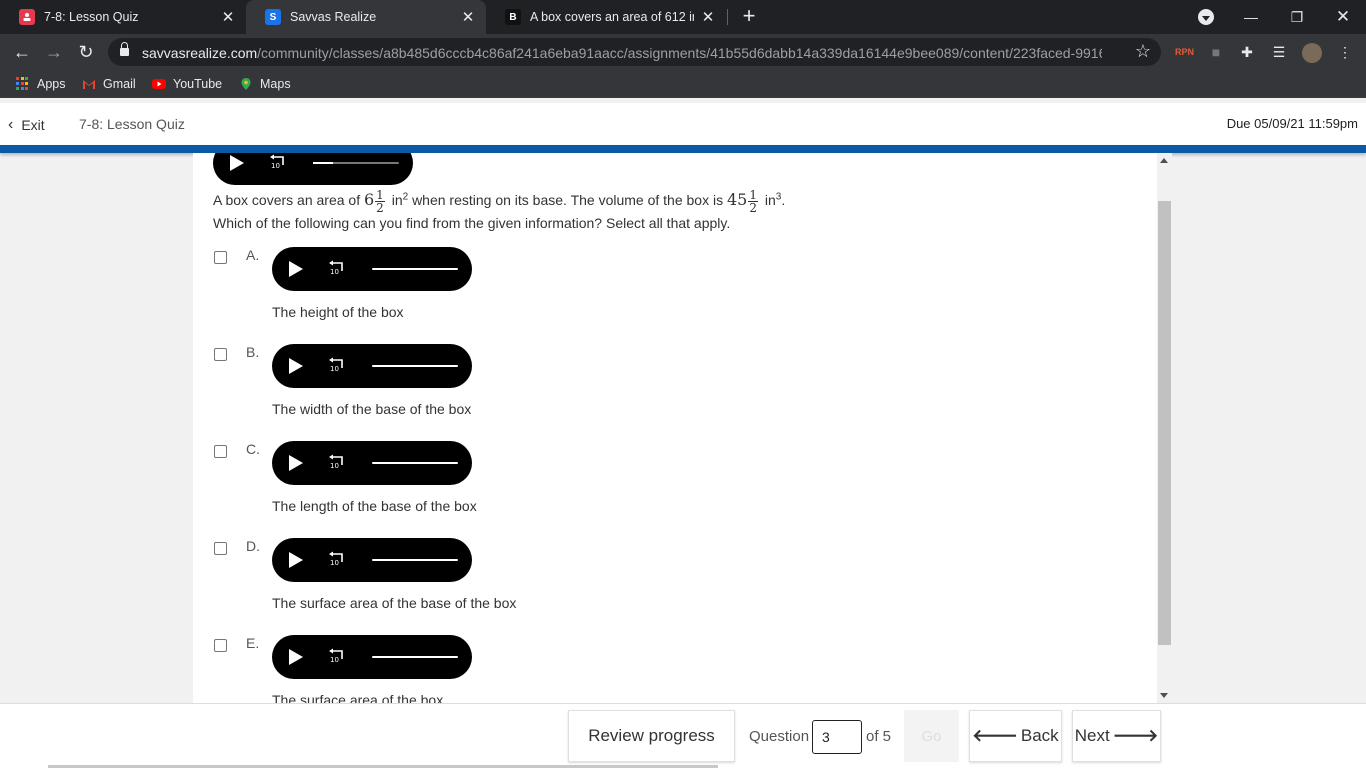  Describe the element at coordinates (86, 52) in the screenshot. I see `reload-icon: ↻` at that location.